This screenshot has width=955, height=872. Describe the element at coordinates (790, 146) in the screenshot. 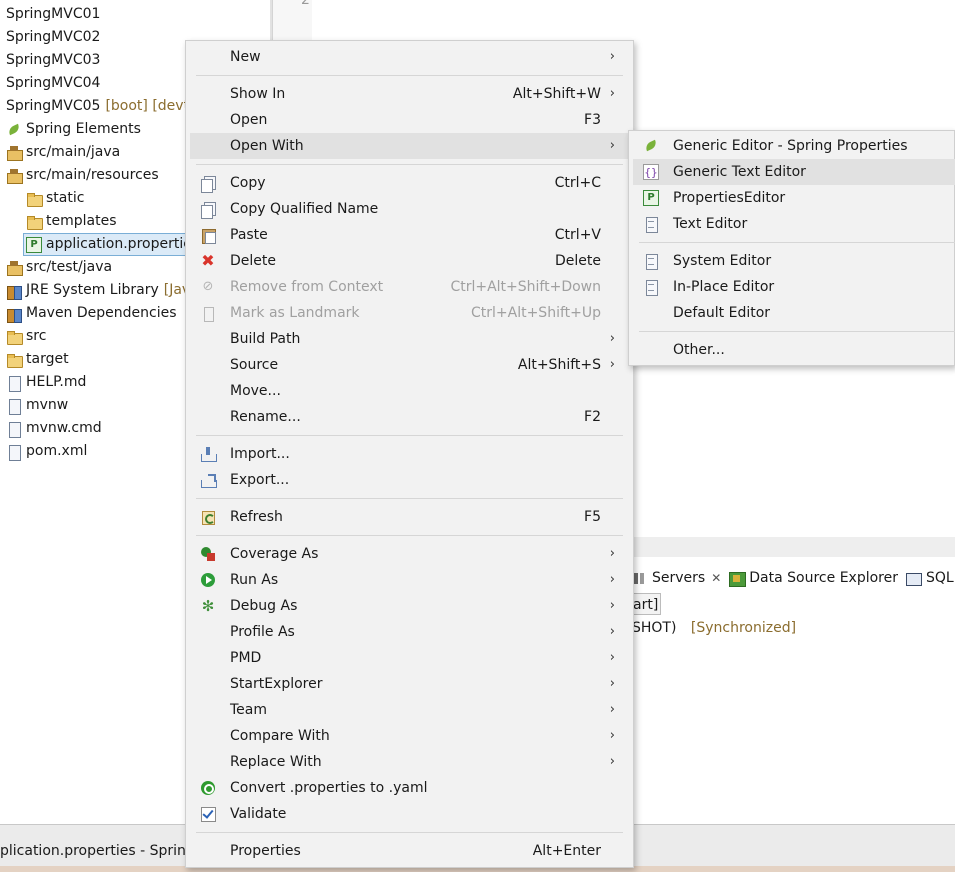

I see `menu-label: Generic Editor - Spring Properties` at that location.